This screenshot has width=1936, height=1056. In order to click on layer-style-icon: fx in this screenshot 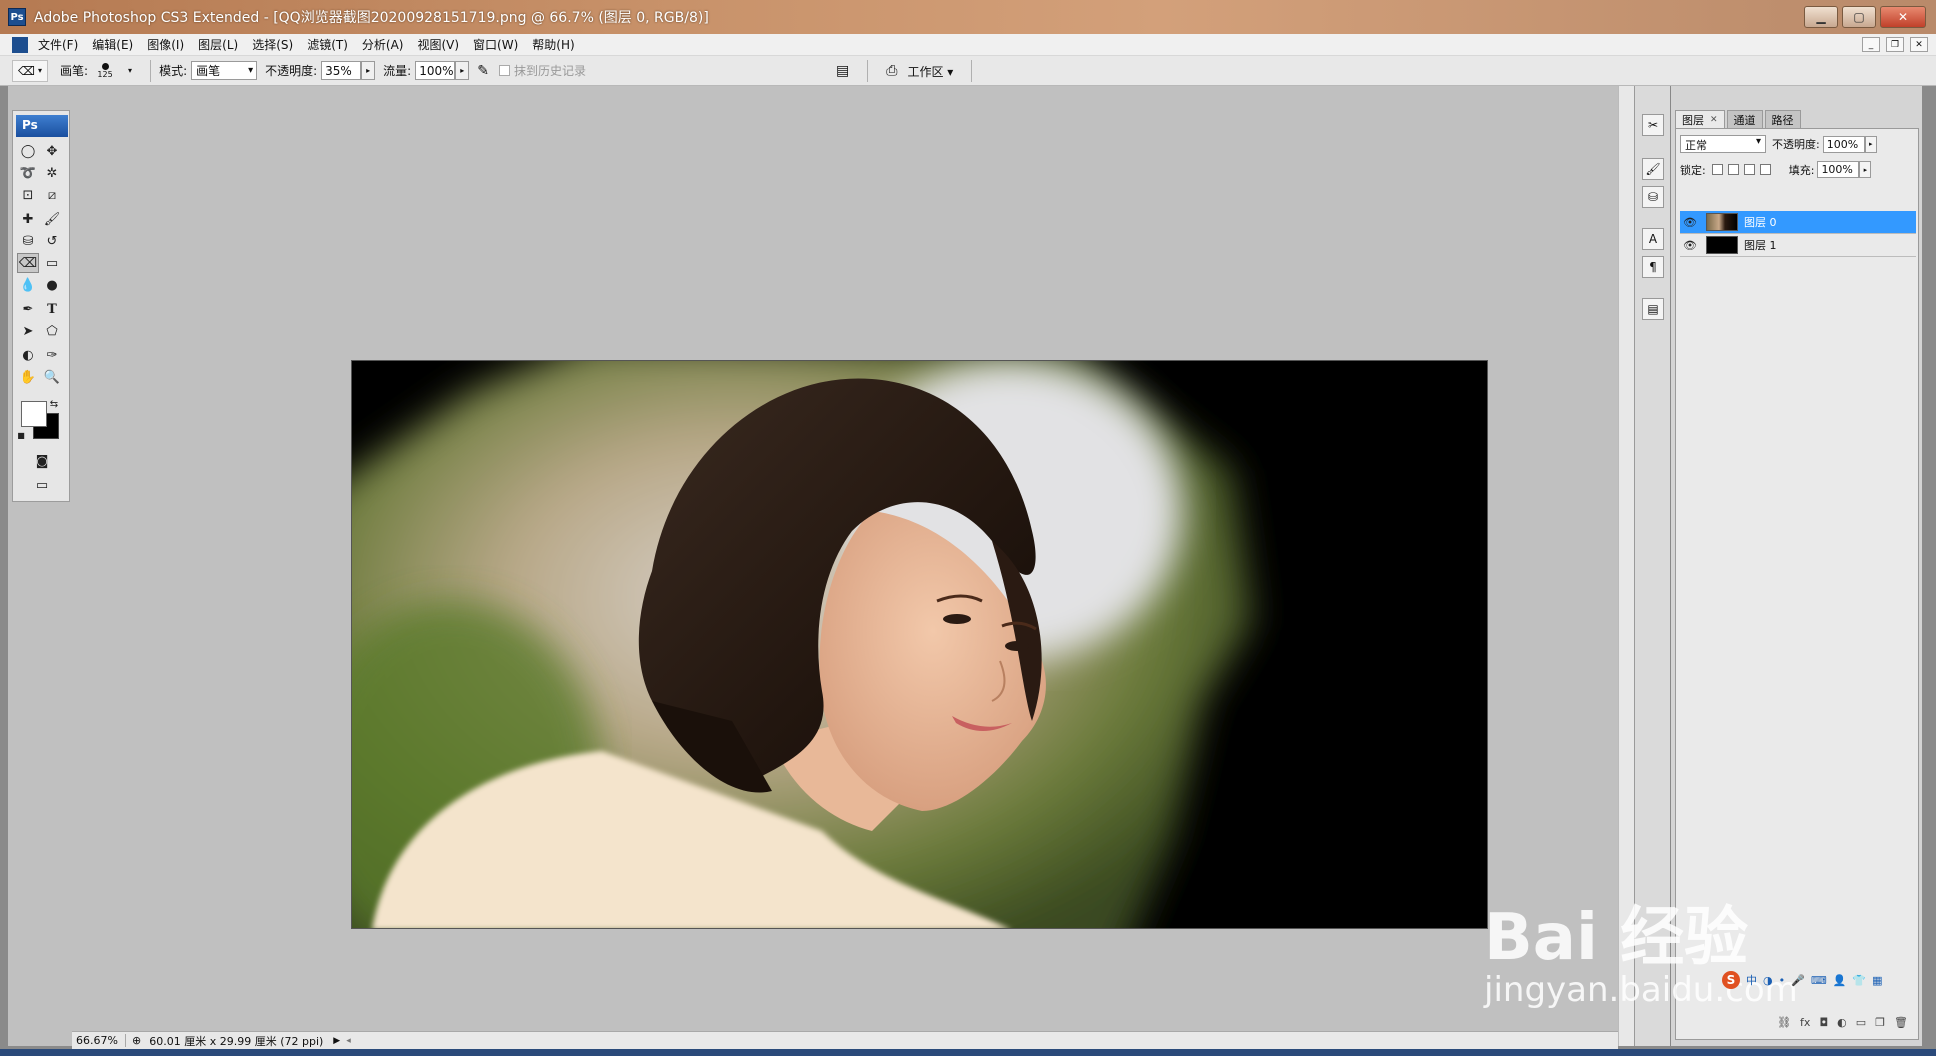, I will do `click(1805, 1022)`.